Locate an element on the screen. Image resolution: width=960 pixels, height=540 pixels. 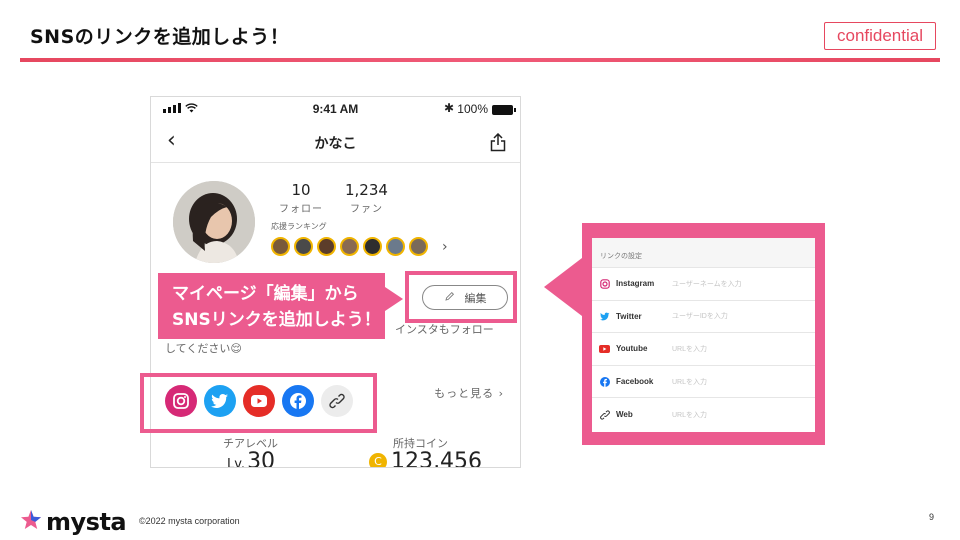
cheer-level-number: 30 is located at coordinates (261, 458).